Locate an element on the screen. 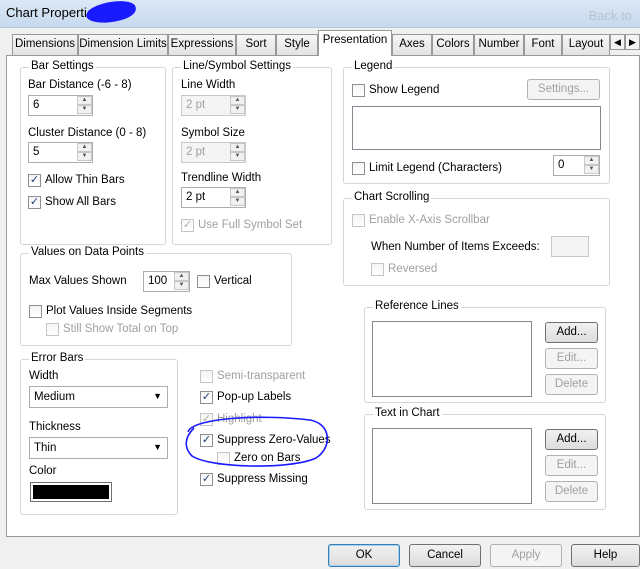  zero-on-bars-checkbox is located at coordinates (223, 458).